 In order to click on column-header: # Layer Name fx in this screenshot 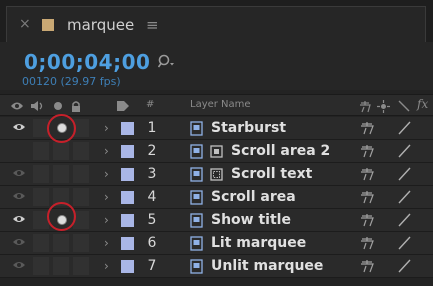, I will do `click(216, 105)`.